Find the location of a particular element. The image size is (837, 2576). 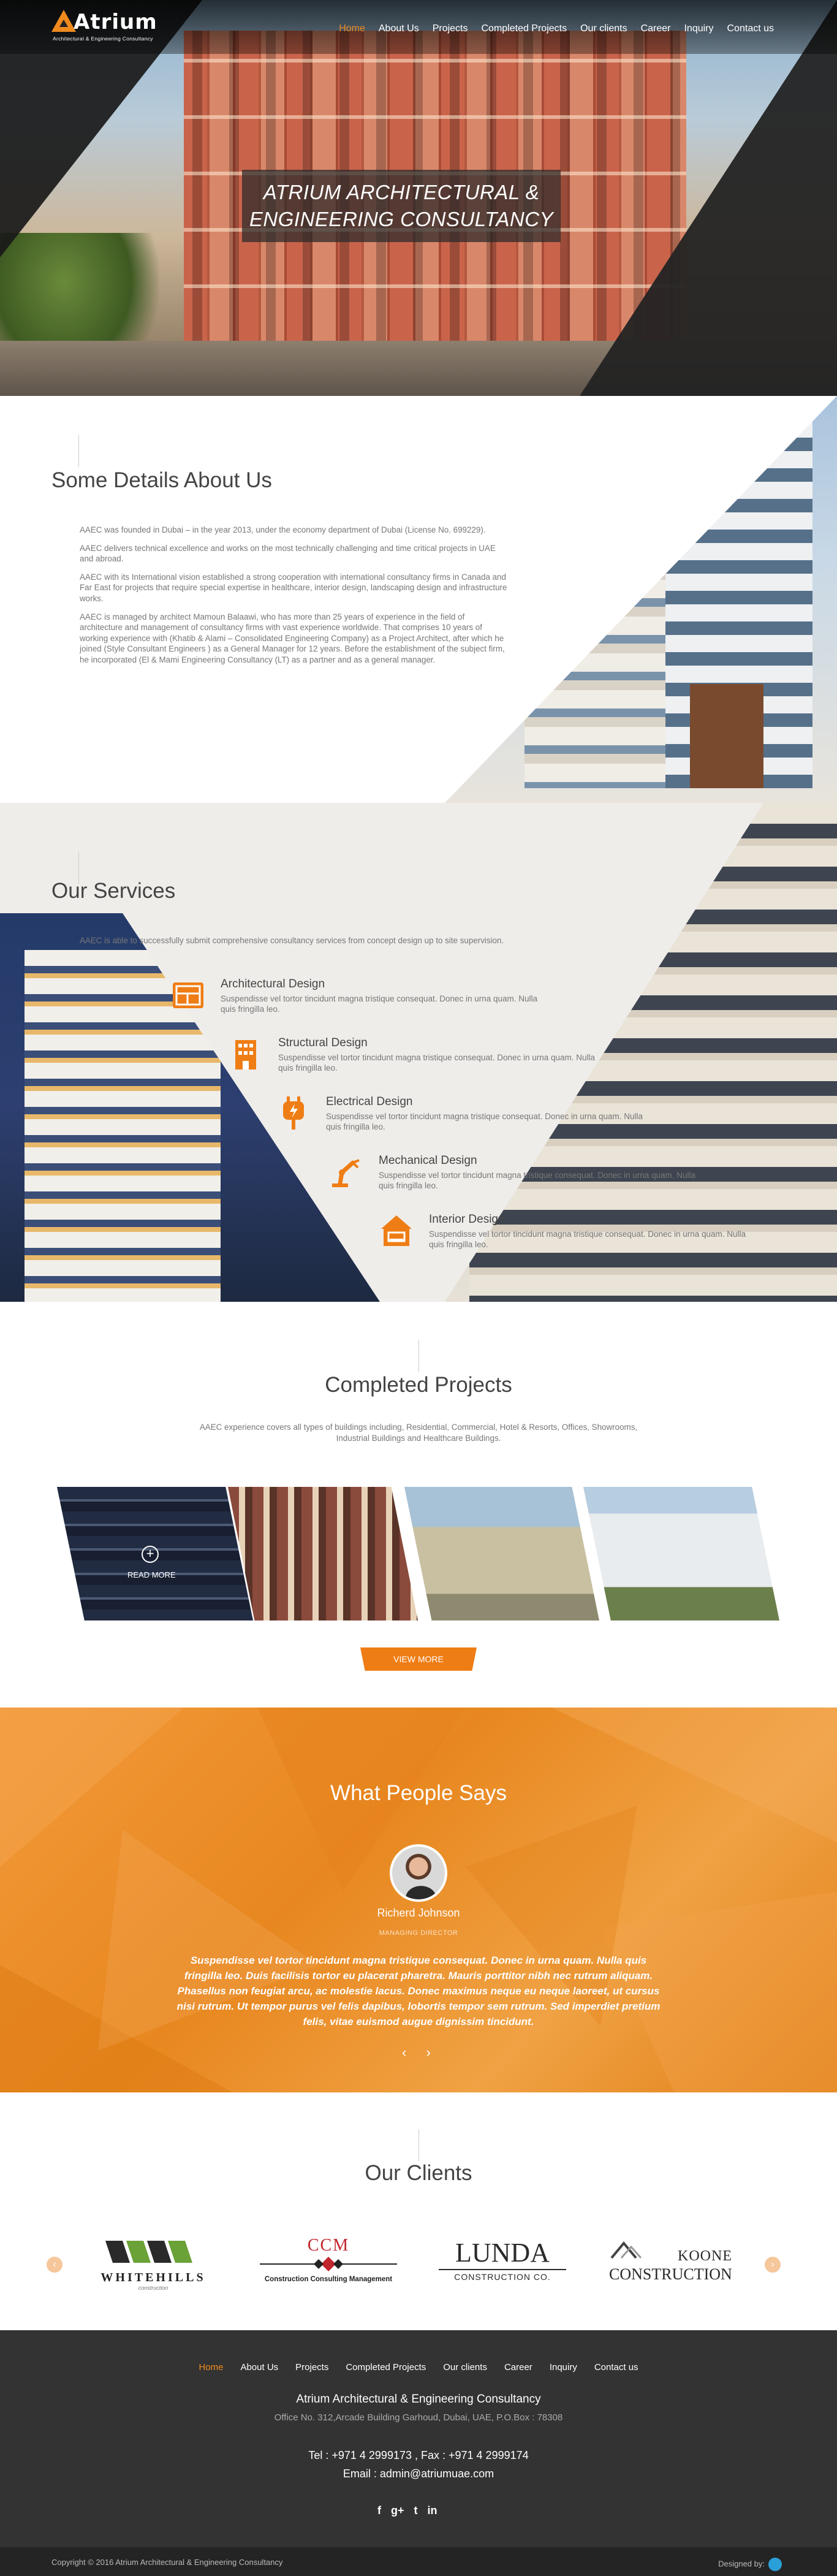

projects-divider is located at coordinates (418, 1356).